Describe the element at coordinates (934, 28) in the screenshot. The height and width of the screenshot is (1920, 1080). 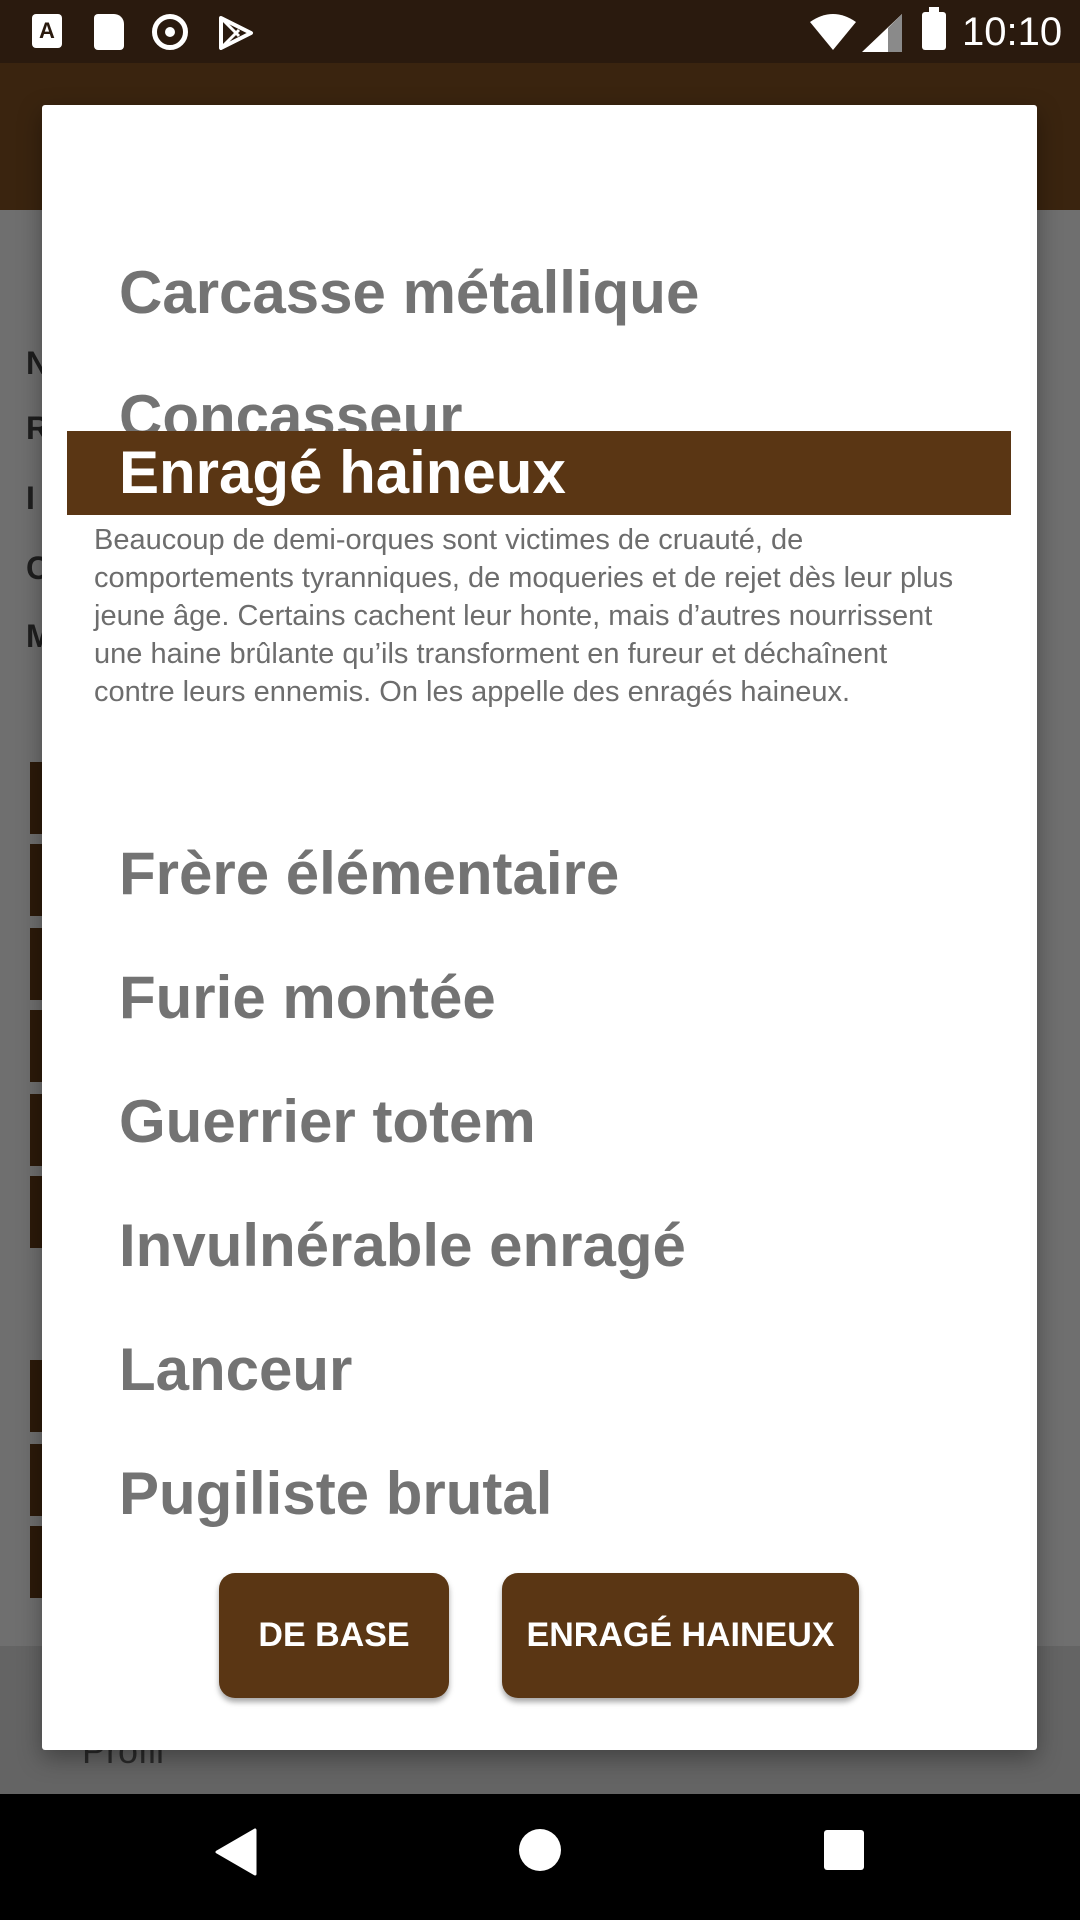
I see `battery-icon` at that location.